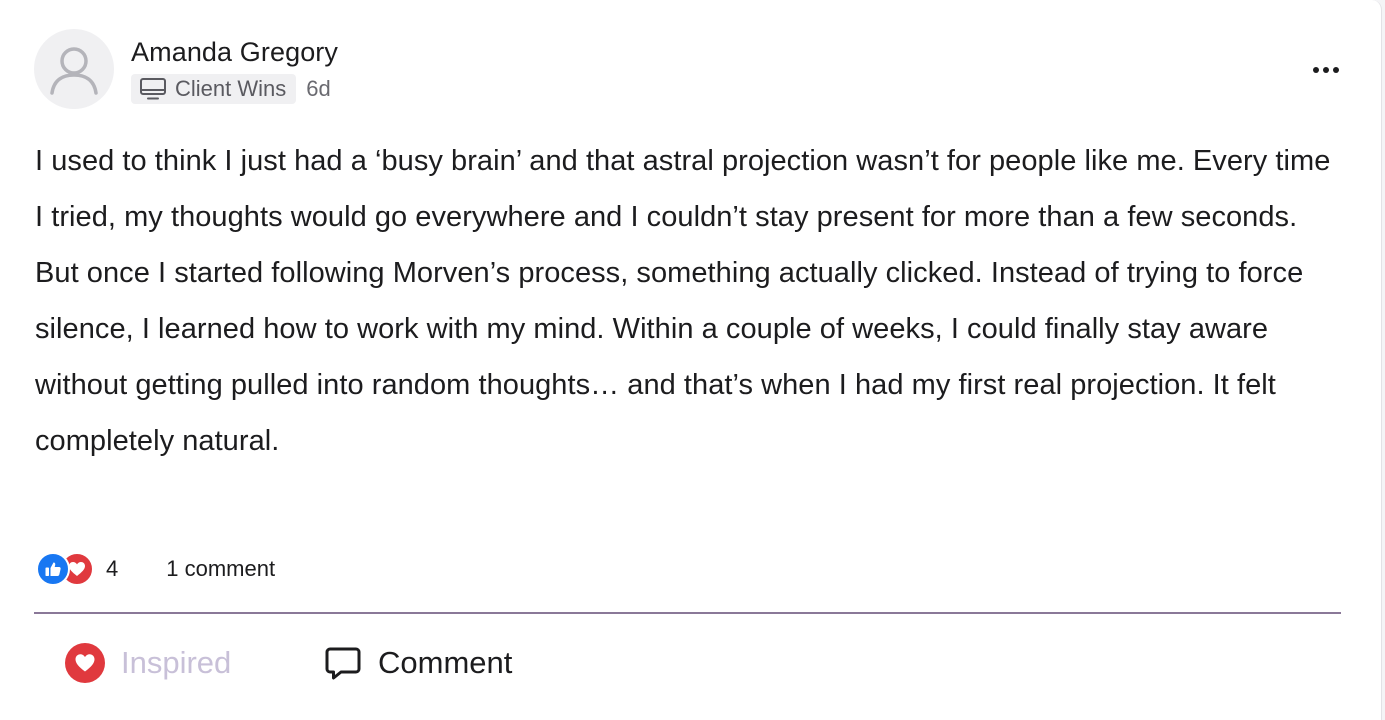  I want to click on user-placeholder-icon, so click(74, 71).